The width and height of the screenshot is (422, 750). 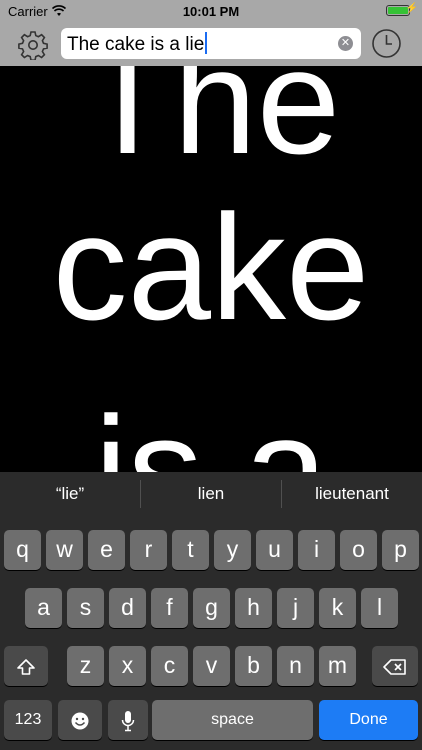 I want to click on emoji-key, so click(x=80, y=720).